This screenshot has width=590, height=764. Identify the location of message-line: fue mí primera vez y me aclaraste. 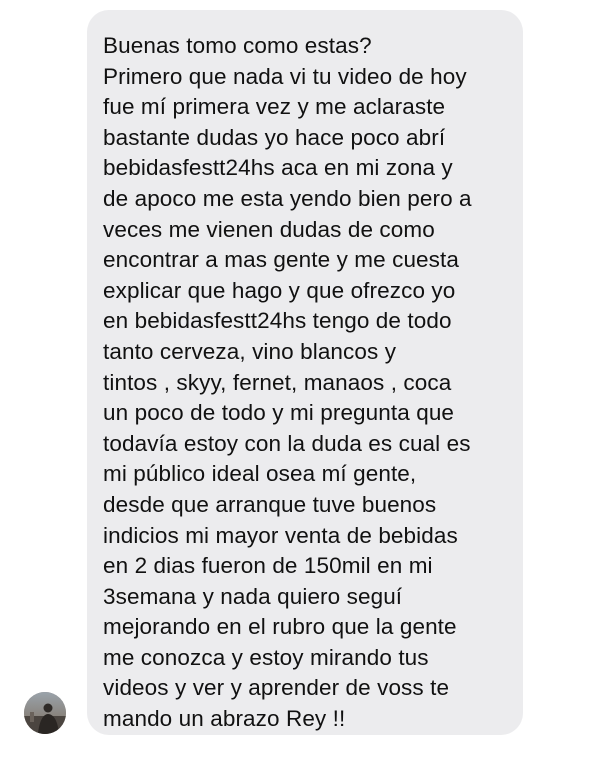
(274, 107).